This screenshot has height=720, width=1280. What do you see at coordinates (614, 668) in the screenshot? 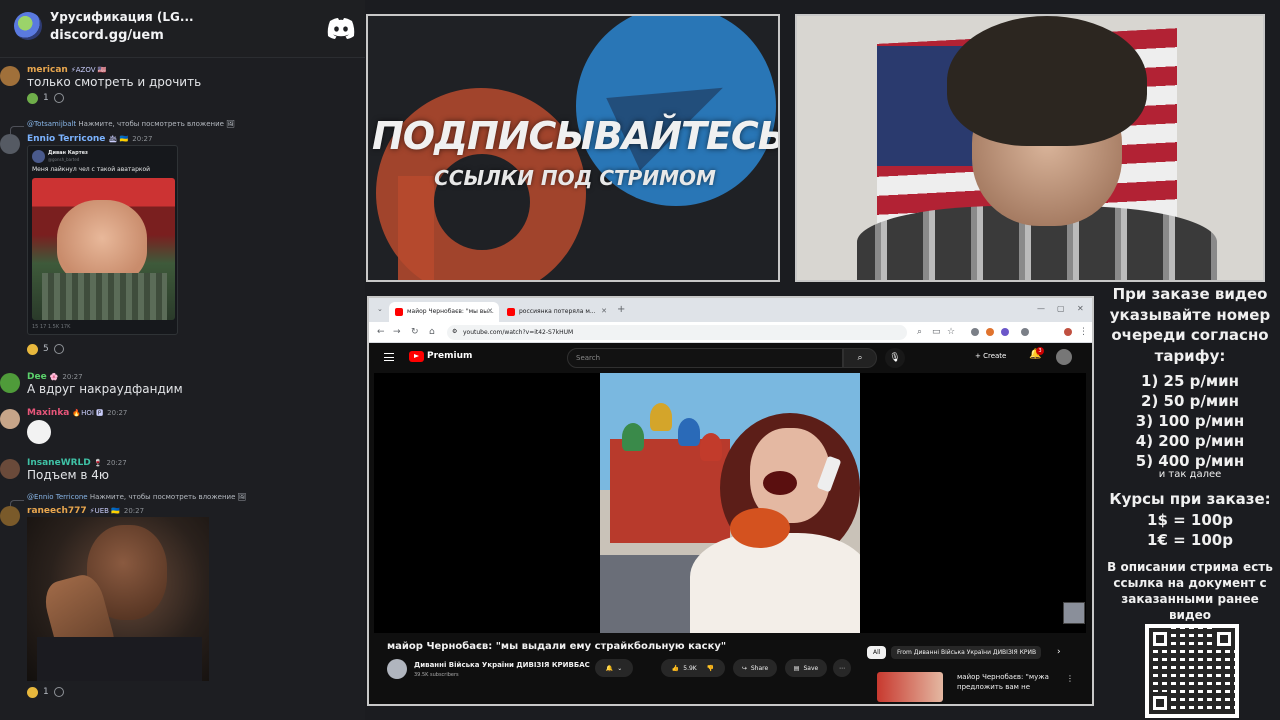
I see `subscribed-bell-button: 🔔 ⌄` at bounding box center [614, 668].